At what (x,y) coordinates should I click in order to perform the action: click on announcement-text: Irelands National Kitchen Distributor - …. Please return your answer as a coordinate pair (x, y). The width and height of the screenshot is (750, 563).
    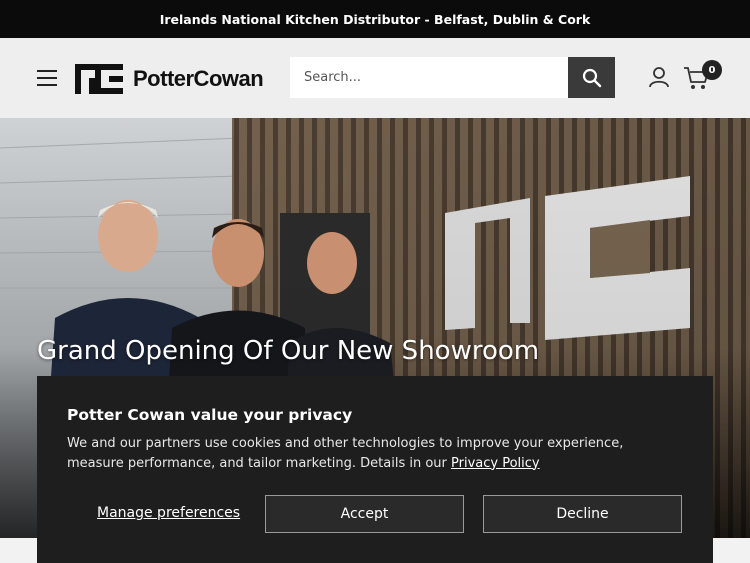
    Looking at the image, I should click on (375, 19).